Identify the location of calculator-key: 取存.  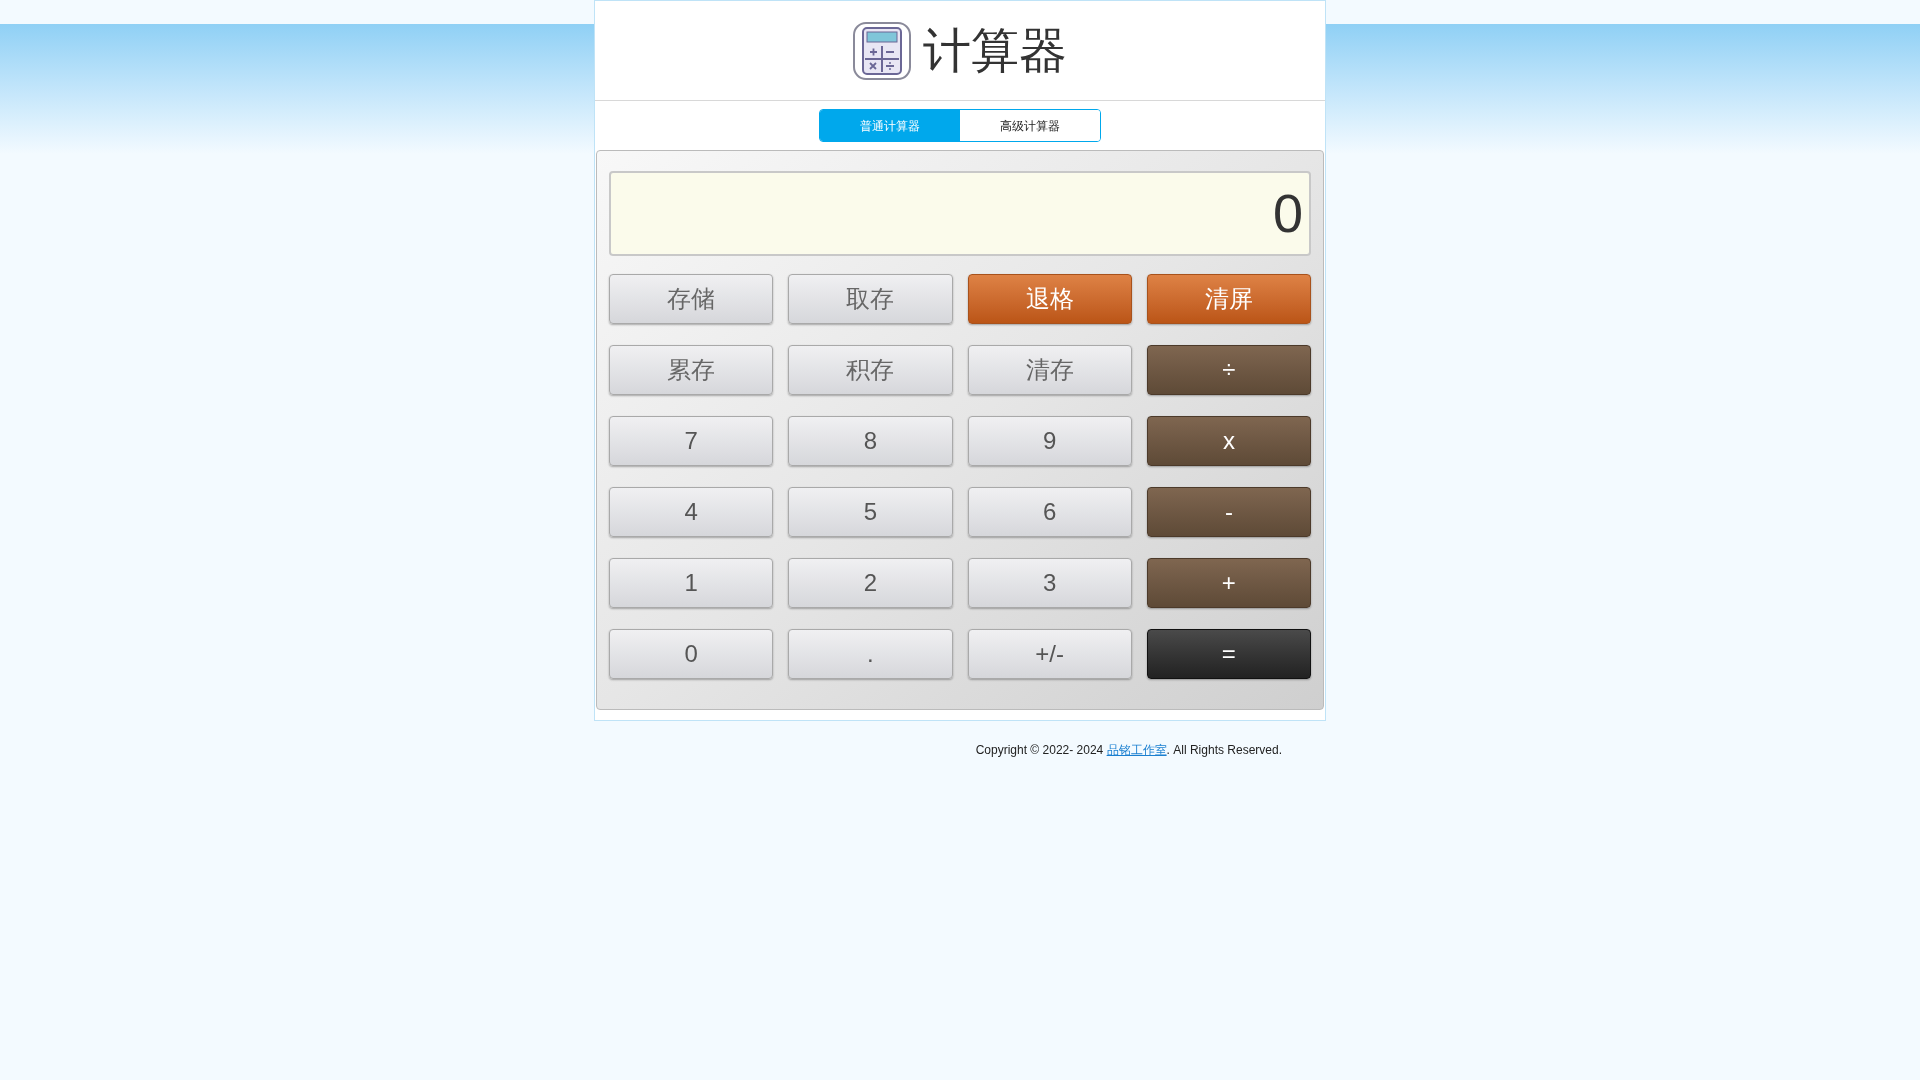
(870, 299).